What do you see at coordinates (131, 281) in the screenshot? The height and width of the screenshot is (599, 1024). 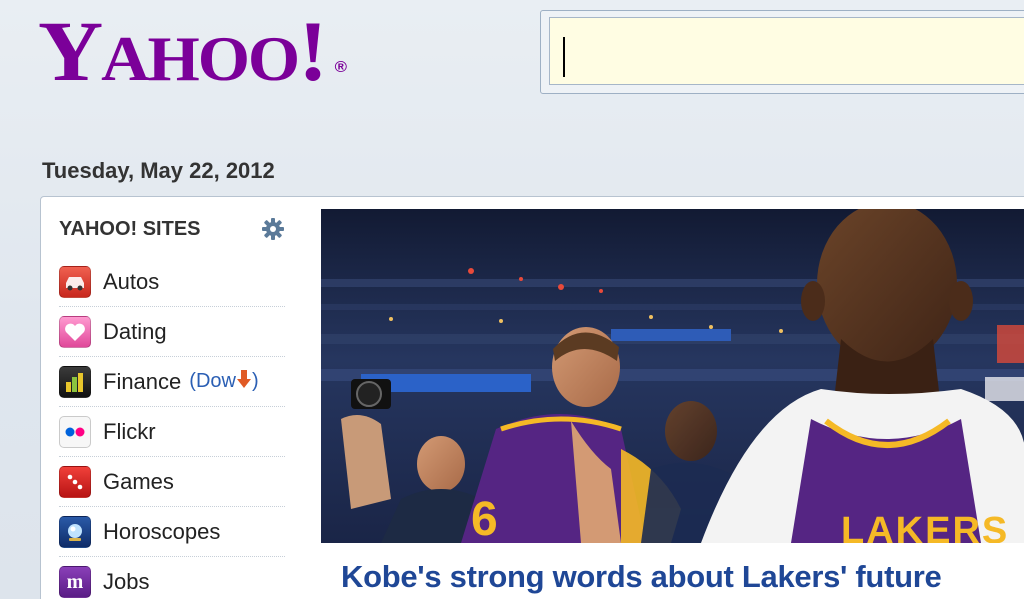 I see `site-label: Autos` at bounding box center [131, 281].